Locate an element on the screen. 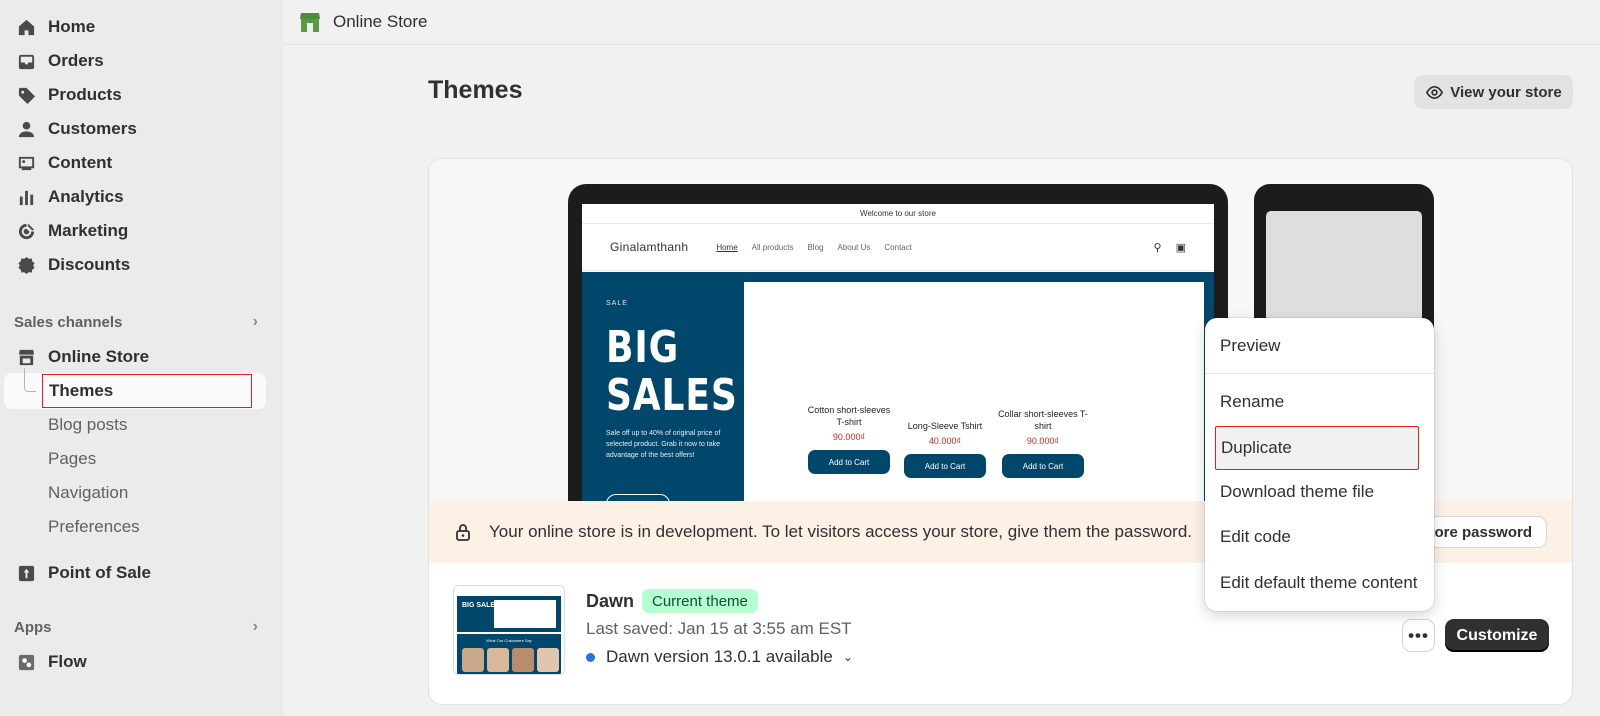 The height and width of the screenshot is (716, 1600). nav-flow-label: Flow is located at coordinates (67, 661).